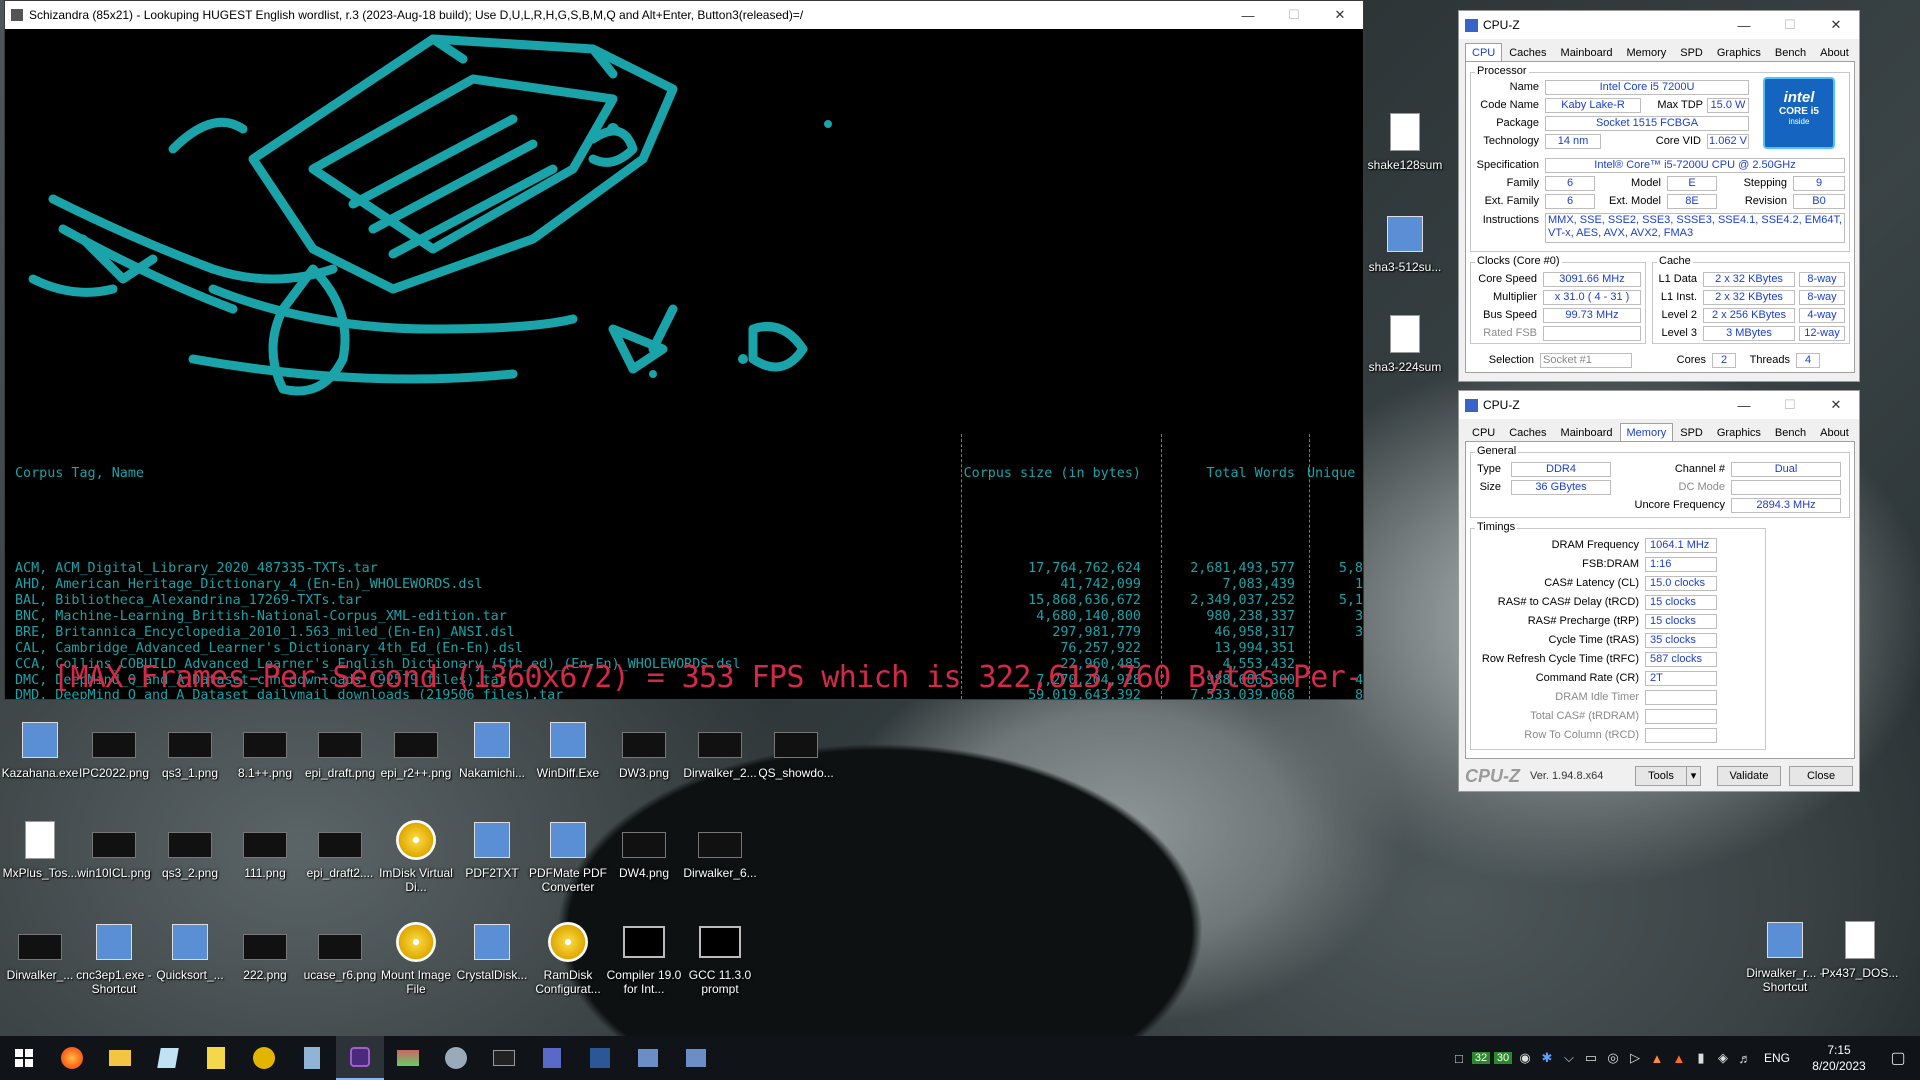  What do you see at coordinates (1480, 1058) in the screenshot?
I see `tray-cpu-meter: 32` at bounding box center [1480, 1058].